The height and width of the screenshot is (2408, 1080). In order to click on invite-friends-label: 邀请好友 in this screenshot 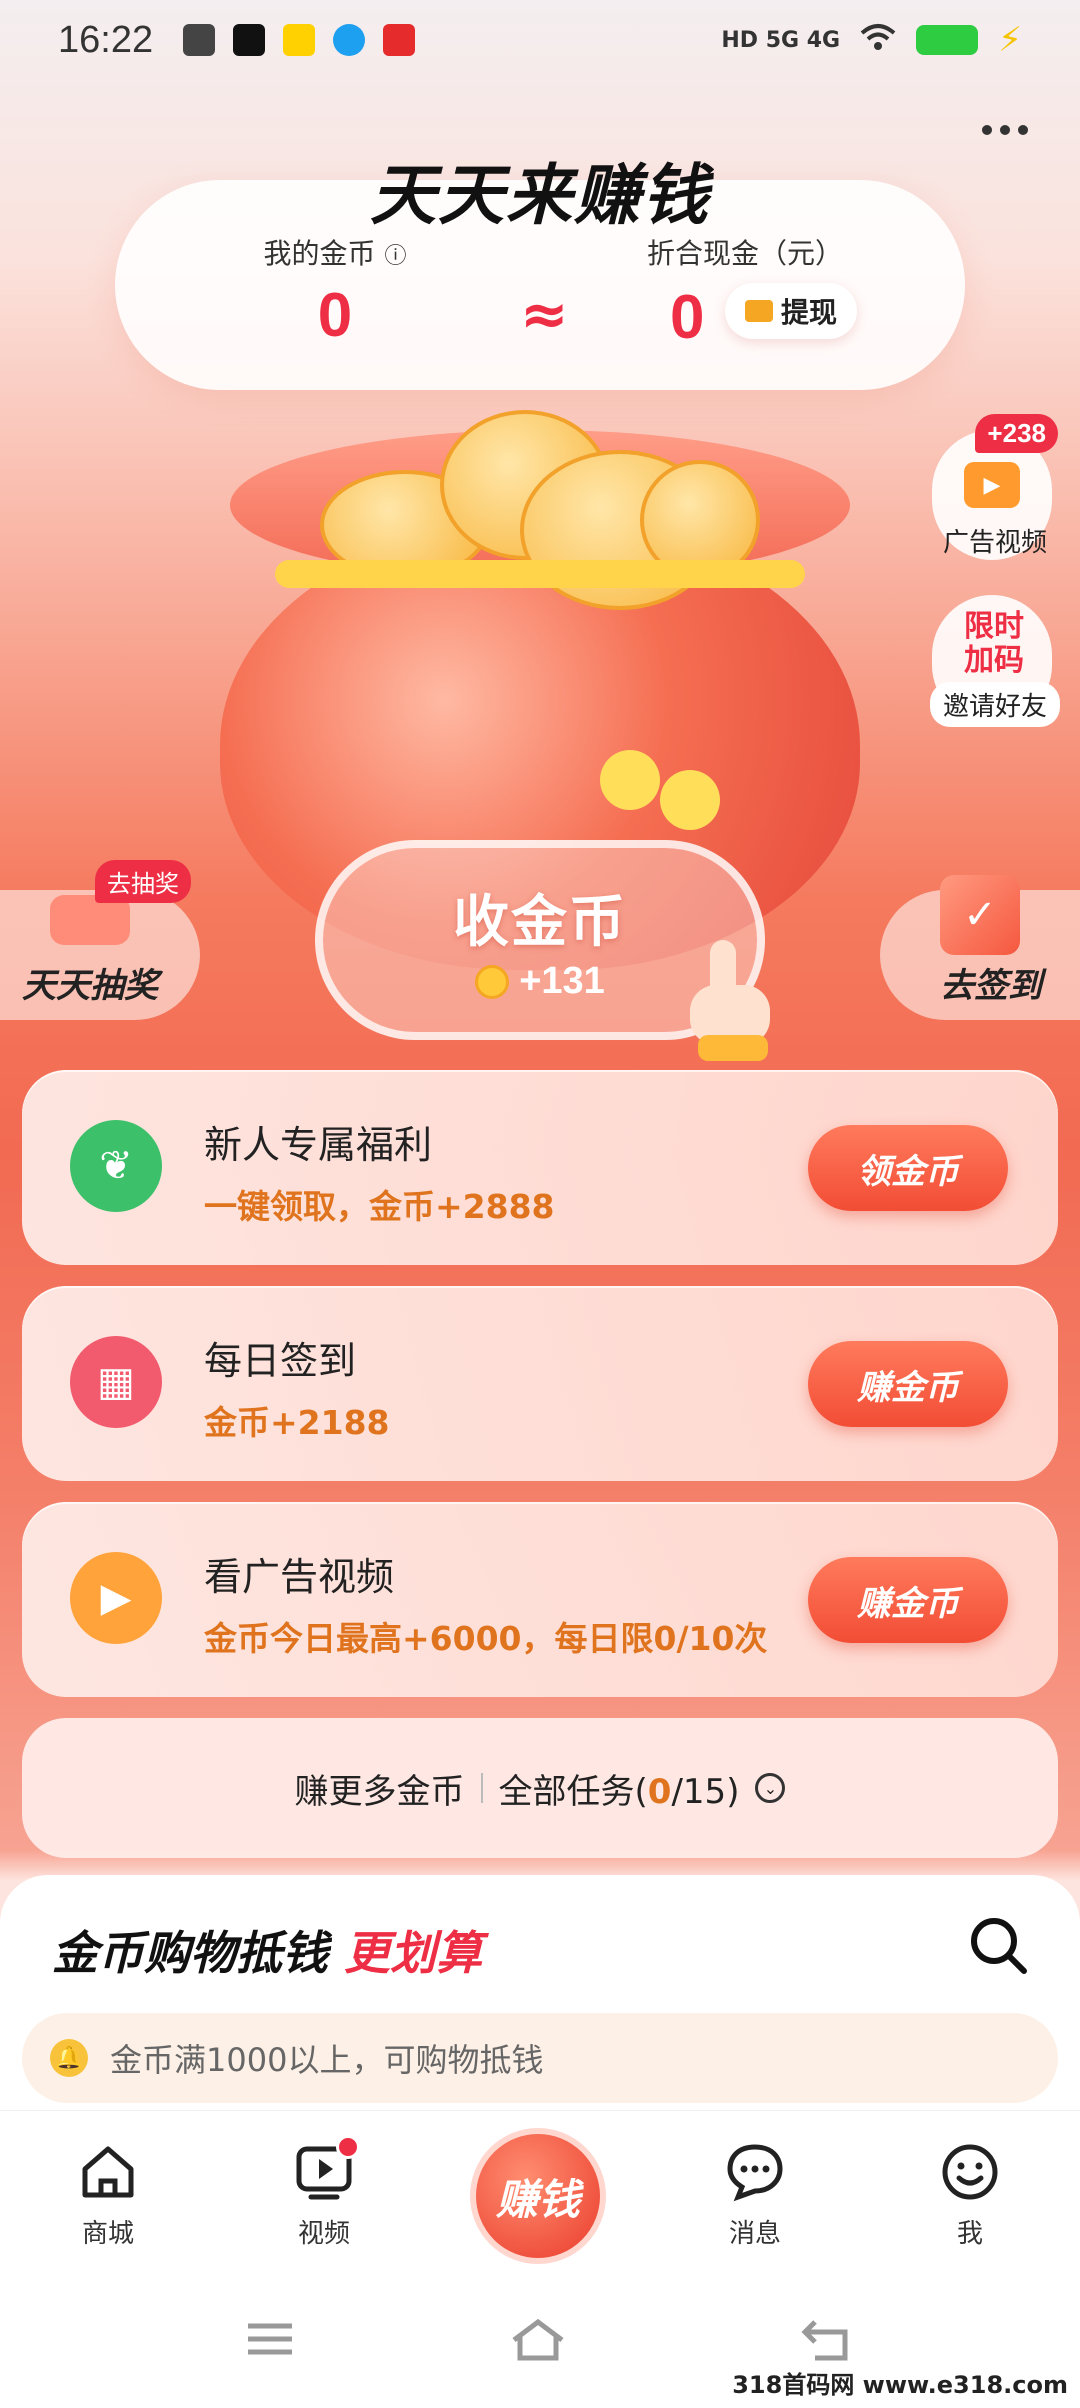, I will do `click(995, 704)`.